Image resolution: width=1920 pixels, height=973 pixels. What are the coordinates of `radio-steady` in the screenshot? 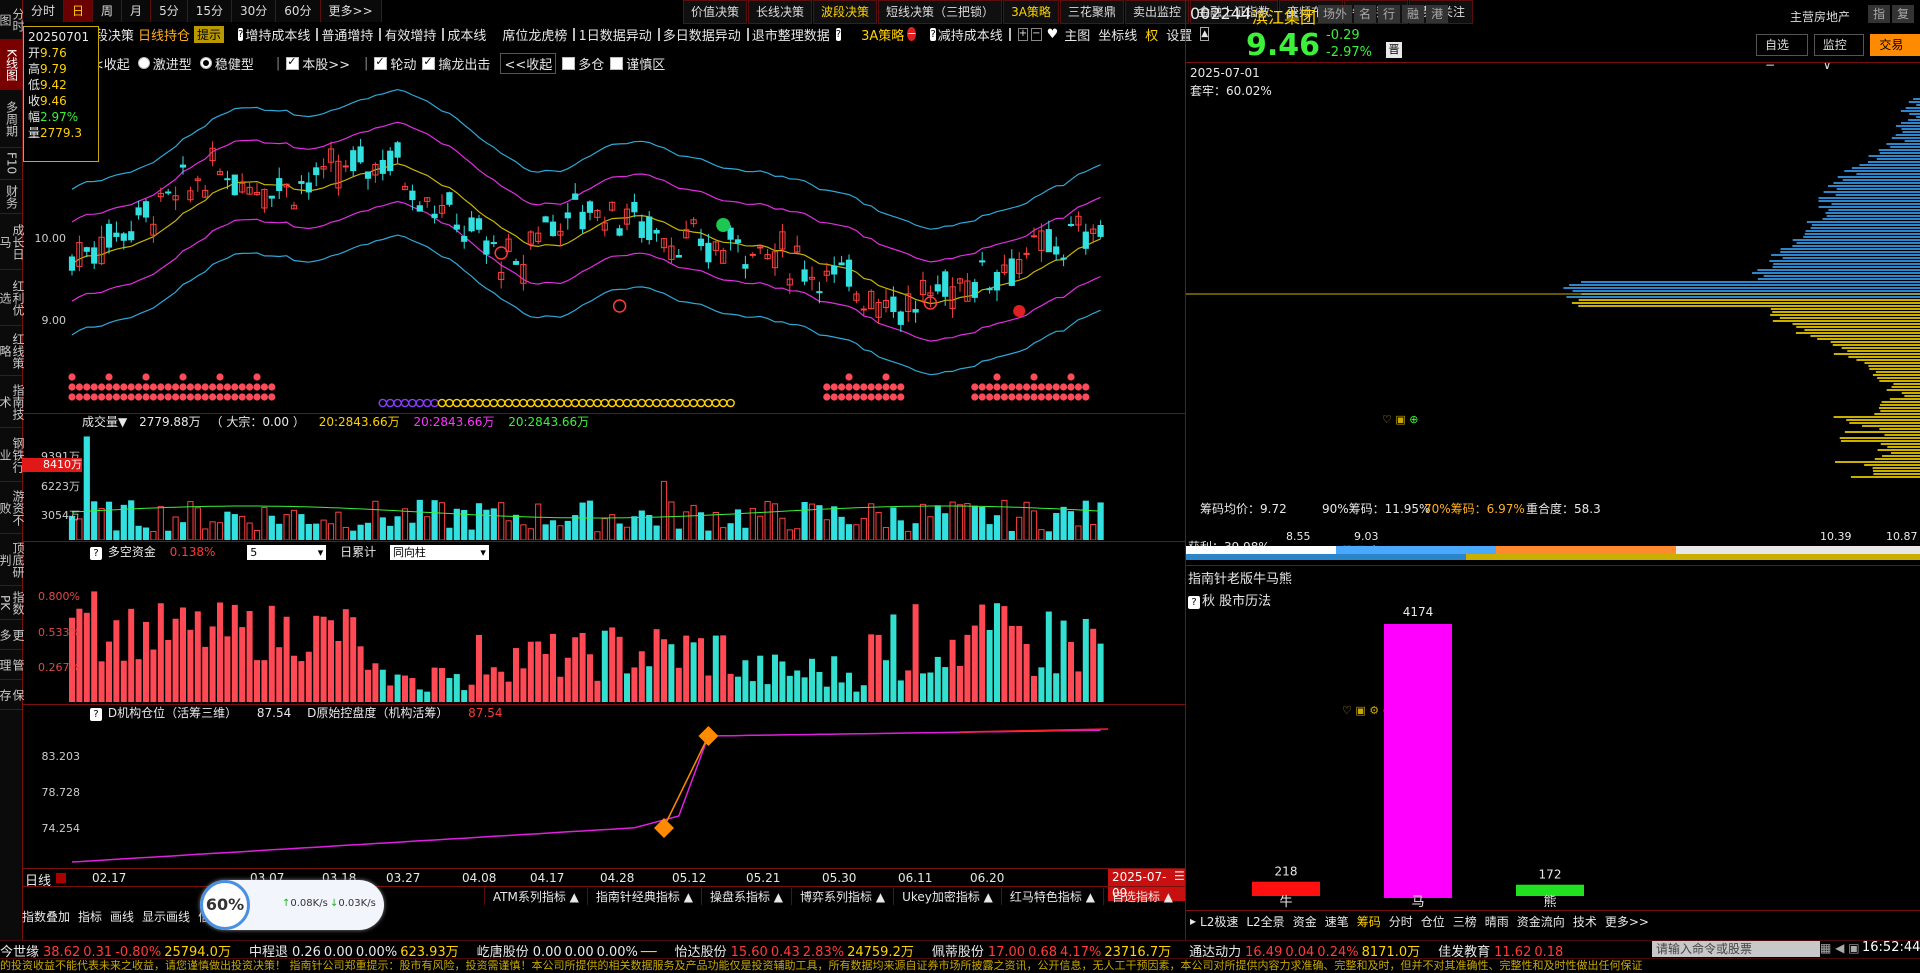 It's located at (205, 63).